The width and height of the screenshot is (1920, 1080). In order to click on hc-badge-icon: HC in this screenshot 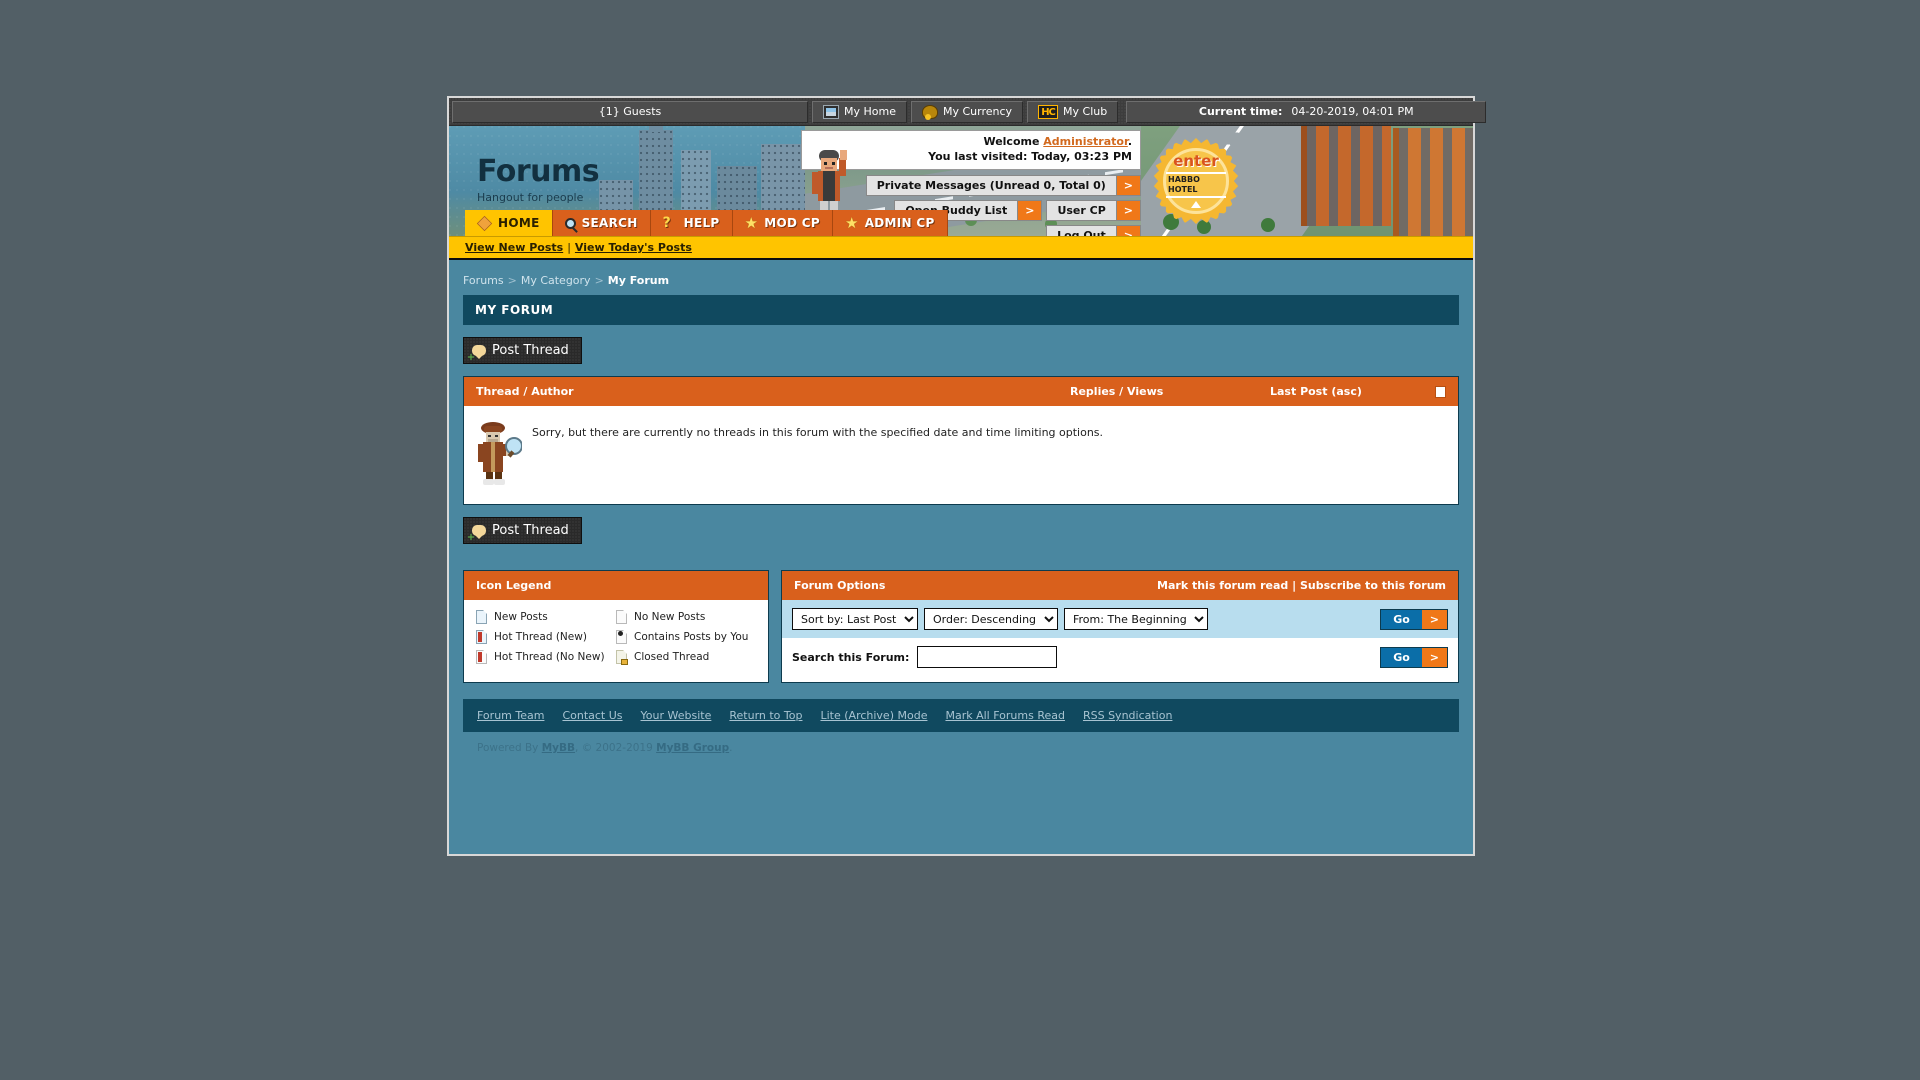, I will do `click(1048, 111)`.